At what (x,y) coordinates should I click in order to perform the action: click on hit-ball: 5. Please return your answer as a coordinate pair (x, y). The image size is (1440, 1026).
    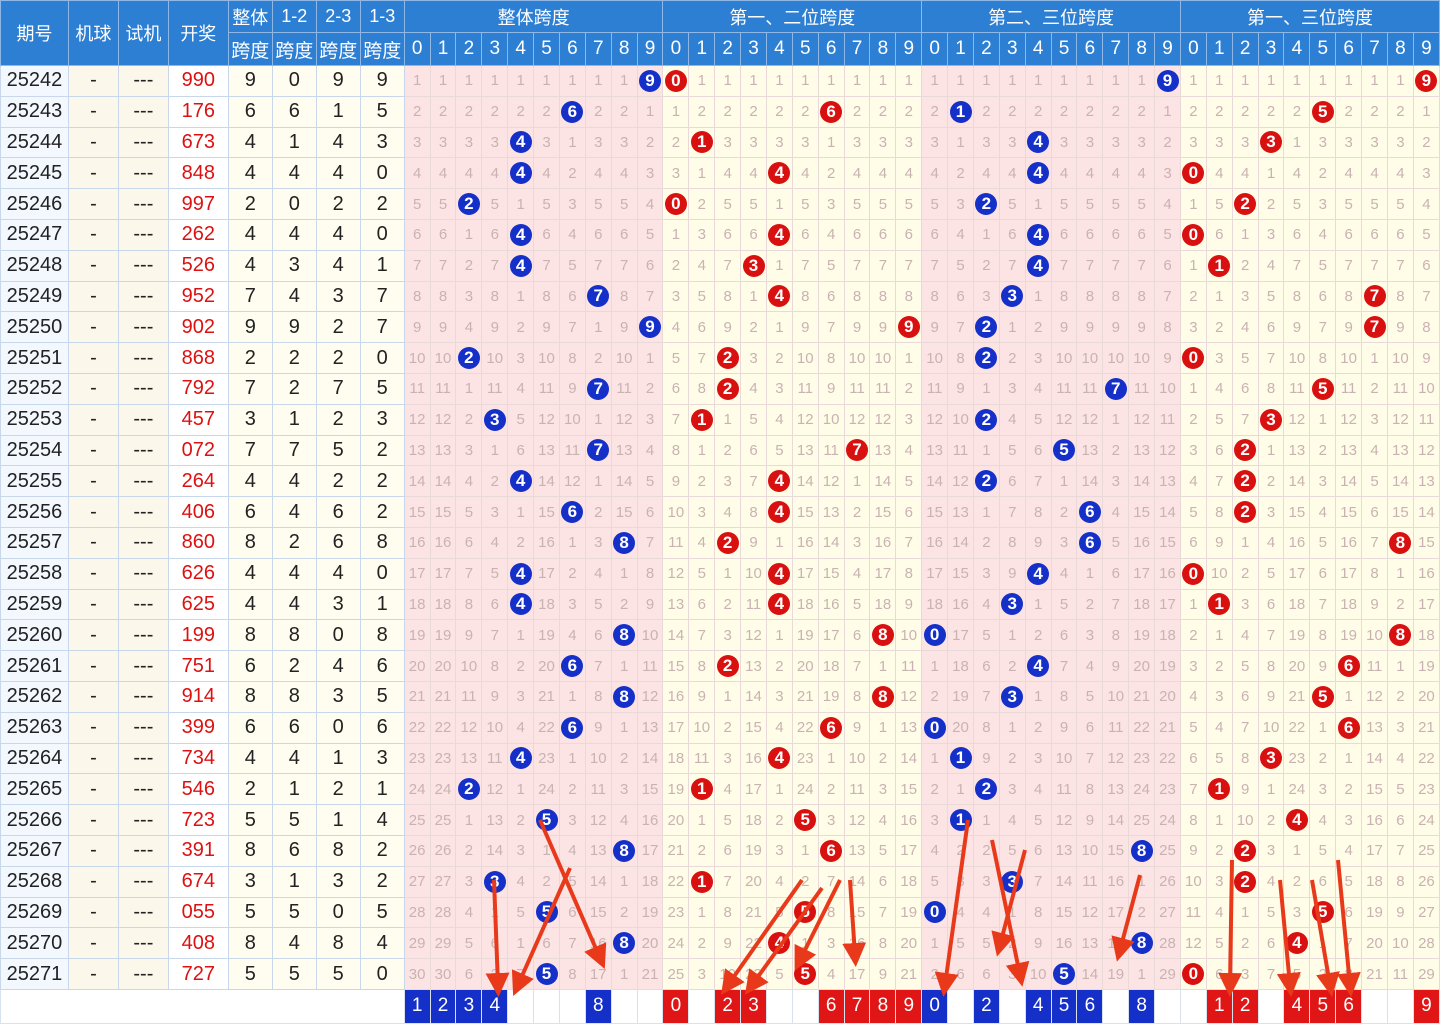
    Looking at the image, I should click on (1322, 696).